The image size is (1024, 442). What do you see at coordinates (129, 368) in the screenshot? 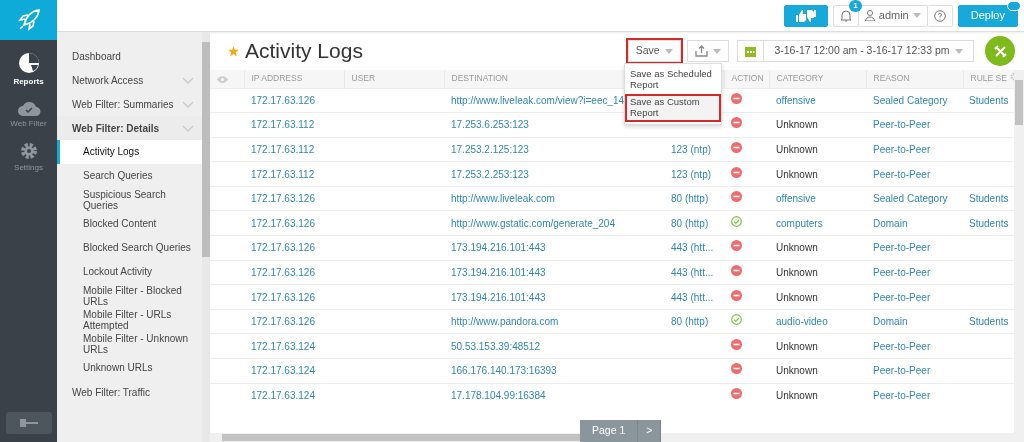
I see `sidebar-item: Unknown URLs` at bounding box center [129, 368].